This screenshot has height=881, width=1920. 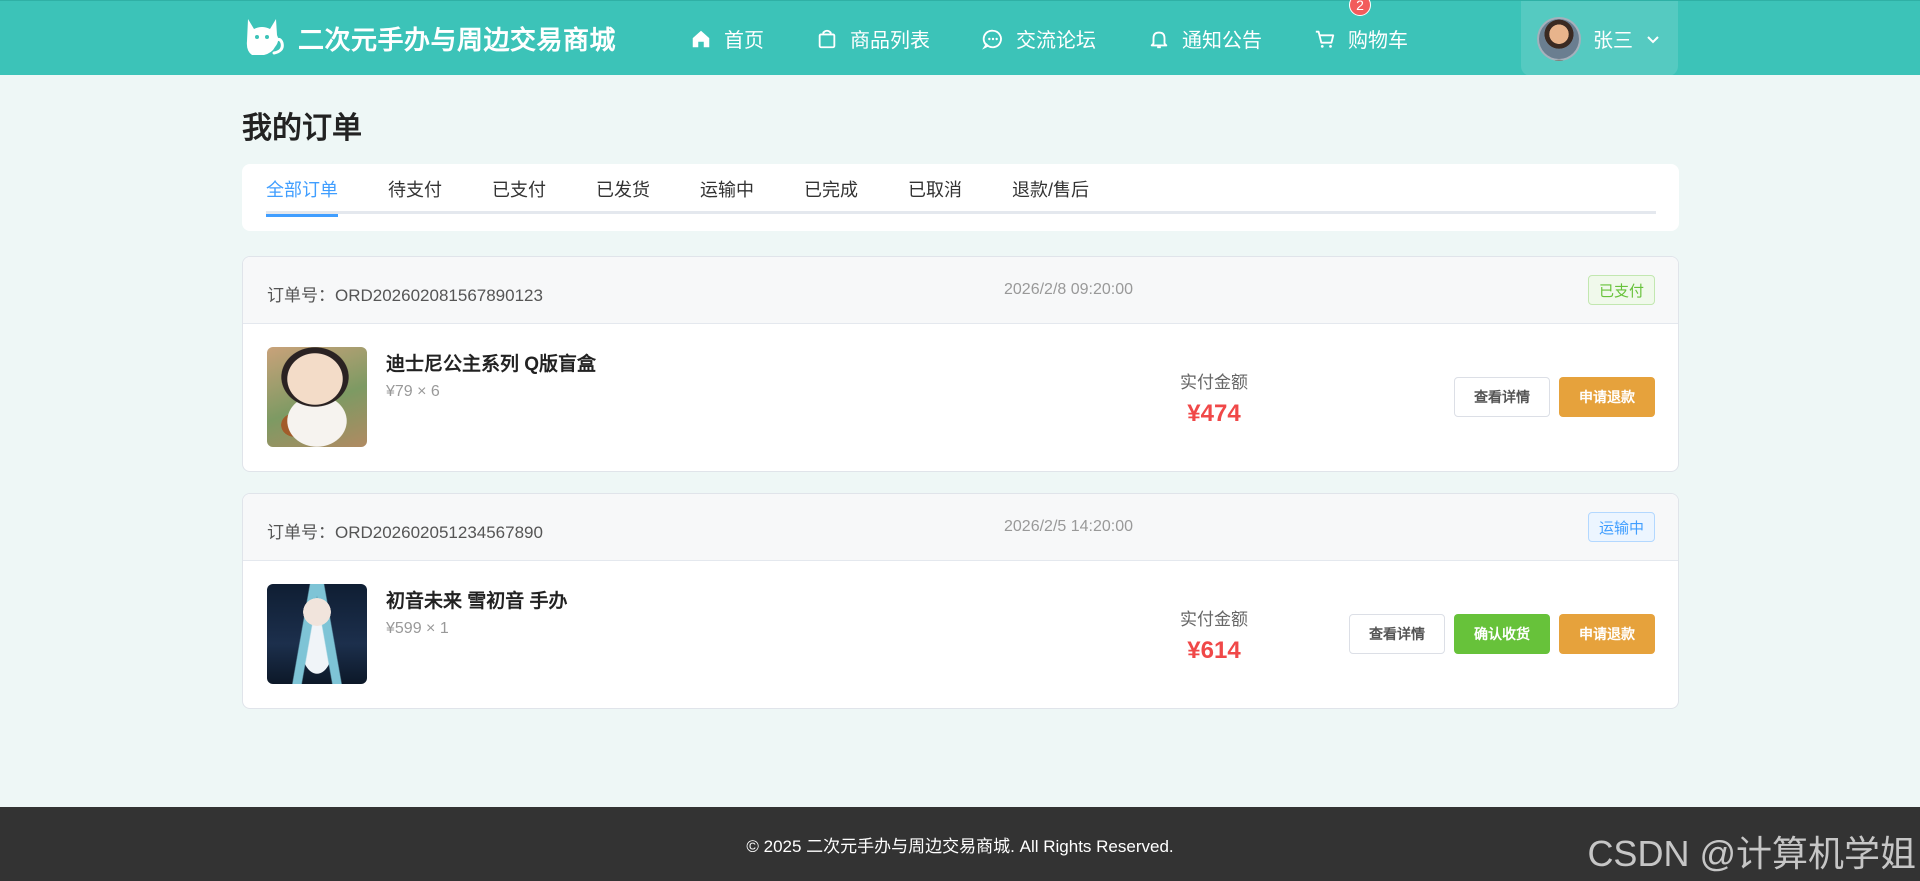 What do you see at coordinates (1360, 8) in the screenshot?
I see `cart-count-badge: 2` at bounding box center [1360, 8].